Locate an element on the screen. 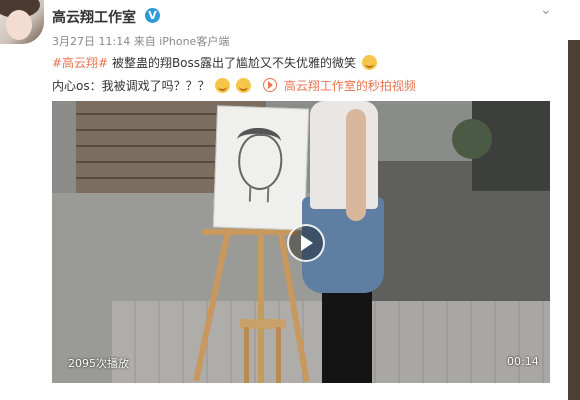  plant is located at coordinates (472, 139).